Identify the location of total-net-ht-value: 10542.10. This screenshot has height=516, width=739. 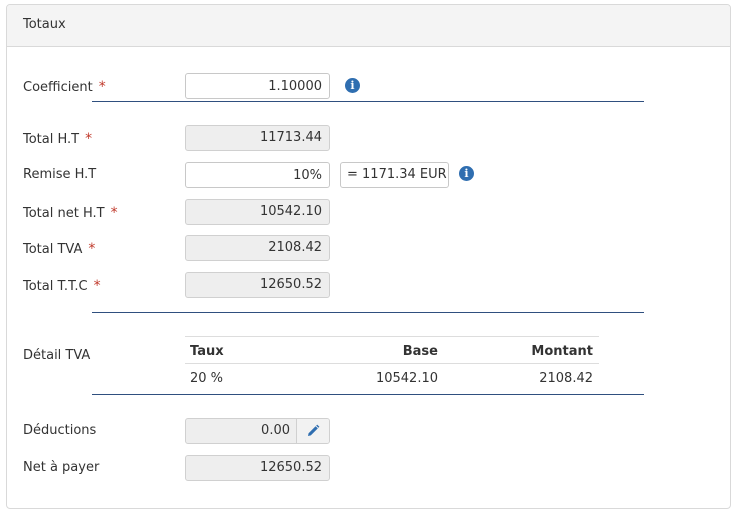
(257, 212).